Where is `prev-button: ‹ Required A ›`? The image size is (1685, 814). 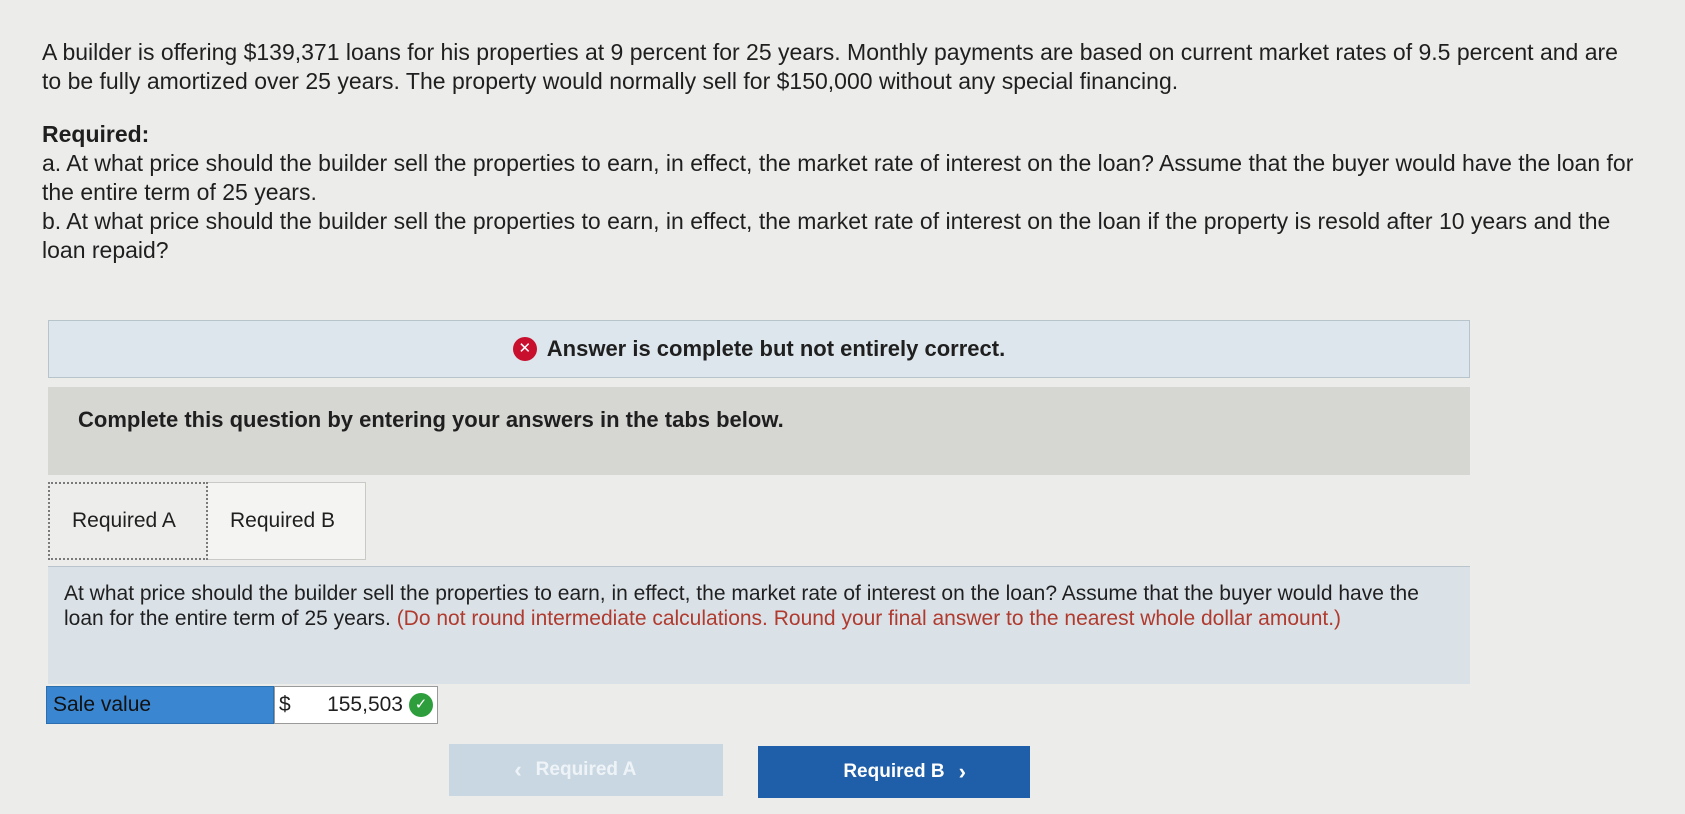
prev-button: ‹ Required A › is located at coordinates (586, 770).